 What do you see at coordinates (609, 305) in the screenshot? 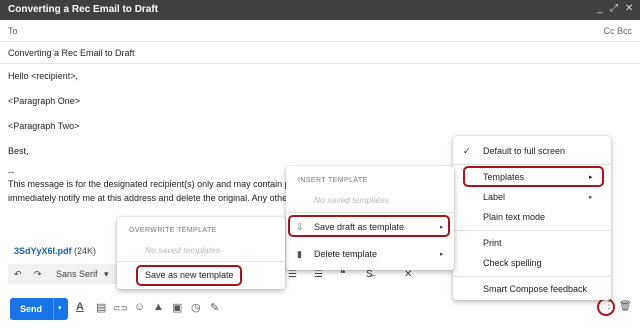
I see `more-options-icon: ⋮` at bounding box center [609, 305].